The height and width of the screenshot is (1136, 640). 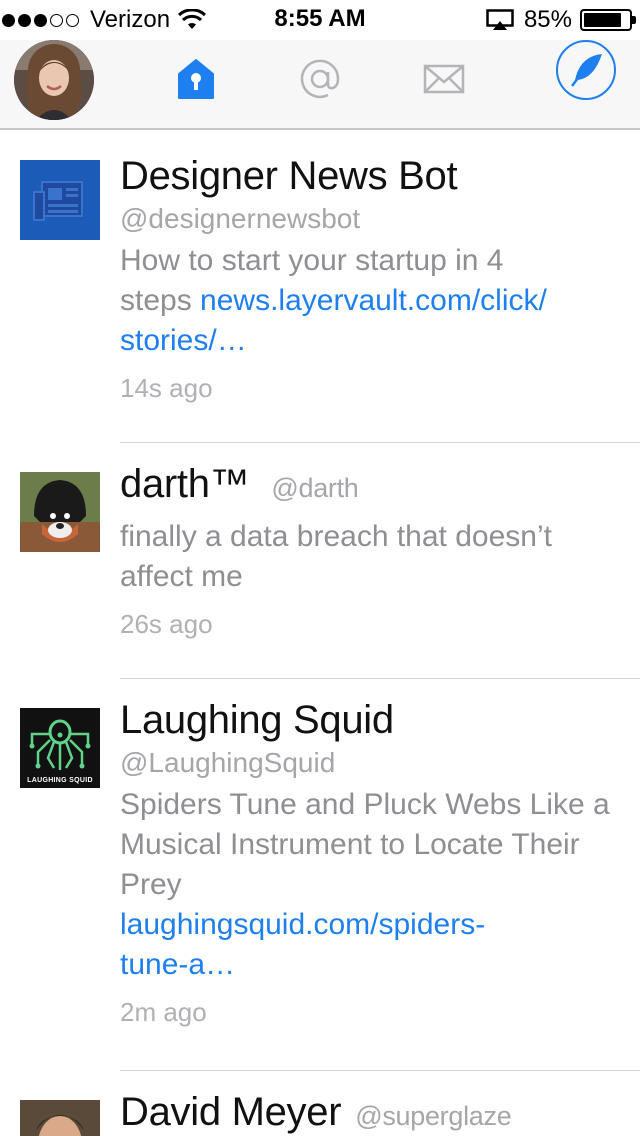 What do you see at coordinates (228, 762) in the screenshot?
I see `tweet-author-handle: @LaughingSquid` at bounding box center [228, 762].